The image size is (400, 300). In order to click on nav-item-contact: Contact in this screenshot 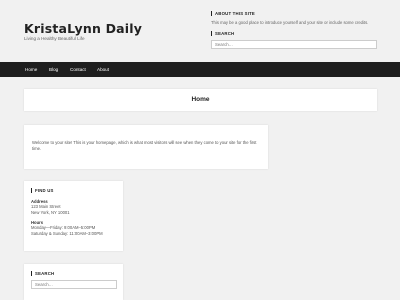, I will do `click(78, 69)`.